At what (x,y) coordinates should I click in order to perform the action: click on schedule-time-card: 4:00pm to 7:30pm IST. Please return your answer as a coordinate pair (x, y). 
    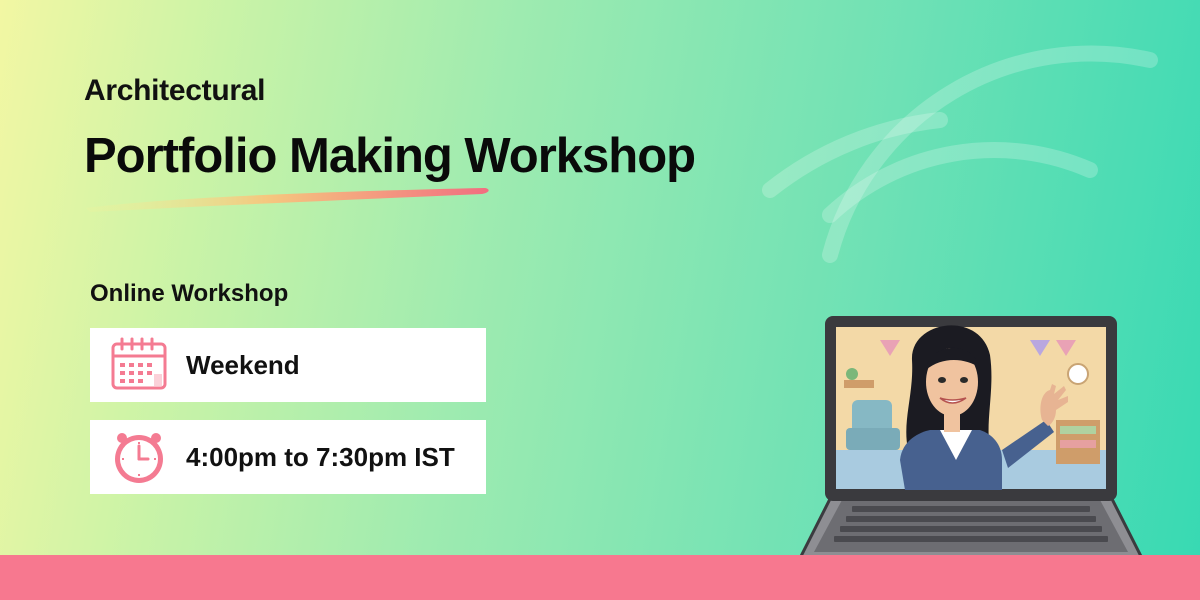
    Looking at the image, I should click on (288, 457).